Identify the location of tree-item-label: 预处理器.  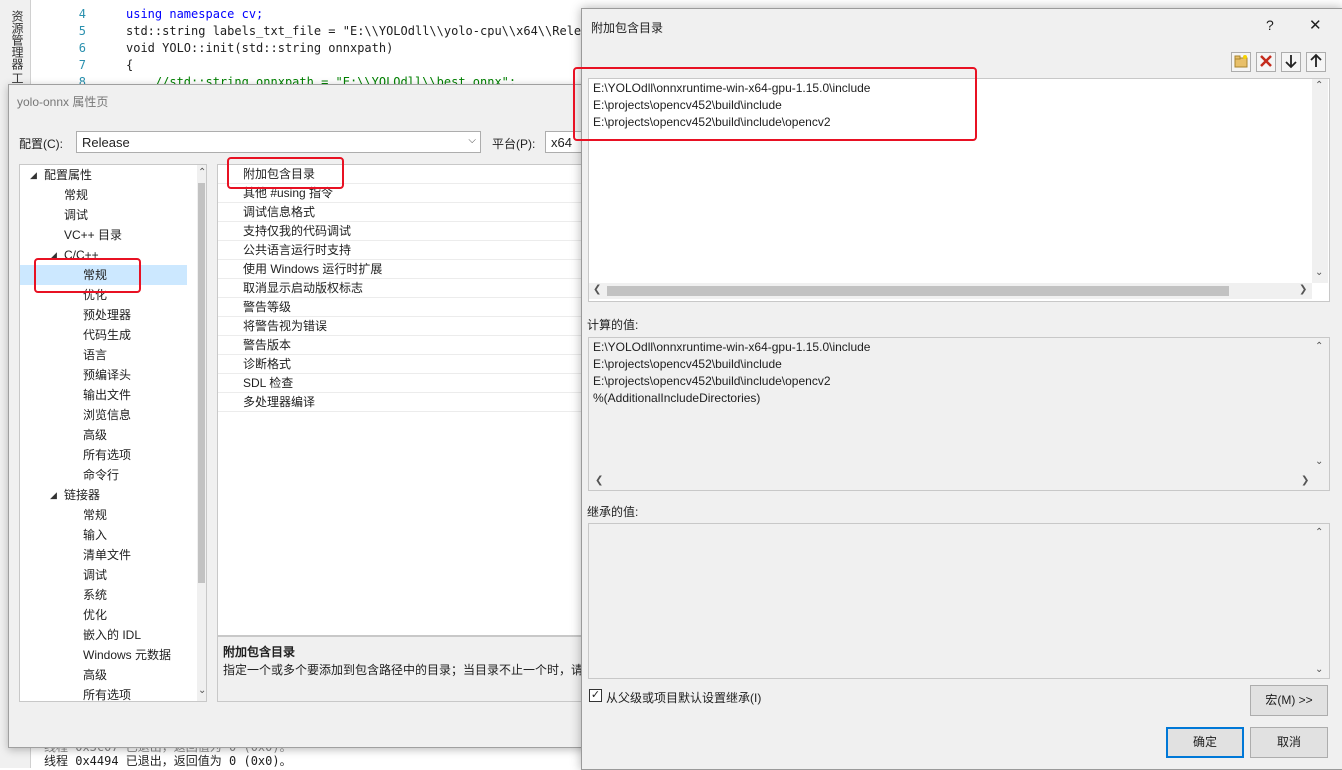
(107, 315).